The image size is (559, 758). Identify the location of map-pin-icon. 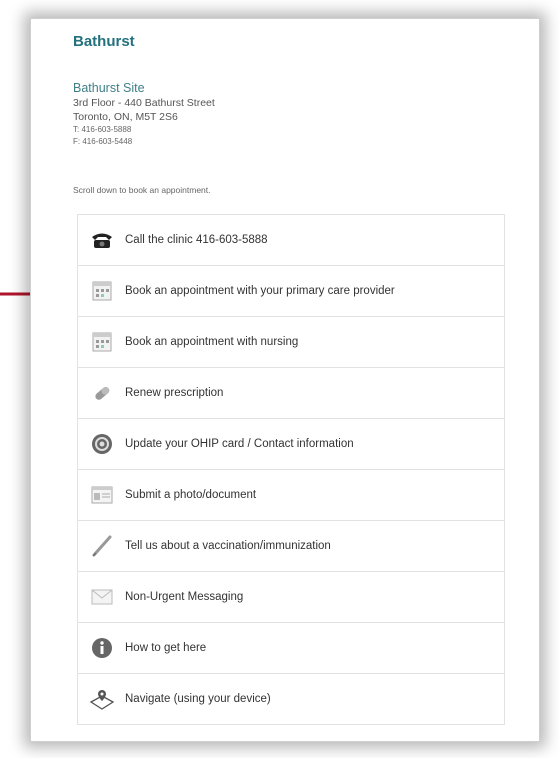
(102, 699).